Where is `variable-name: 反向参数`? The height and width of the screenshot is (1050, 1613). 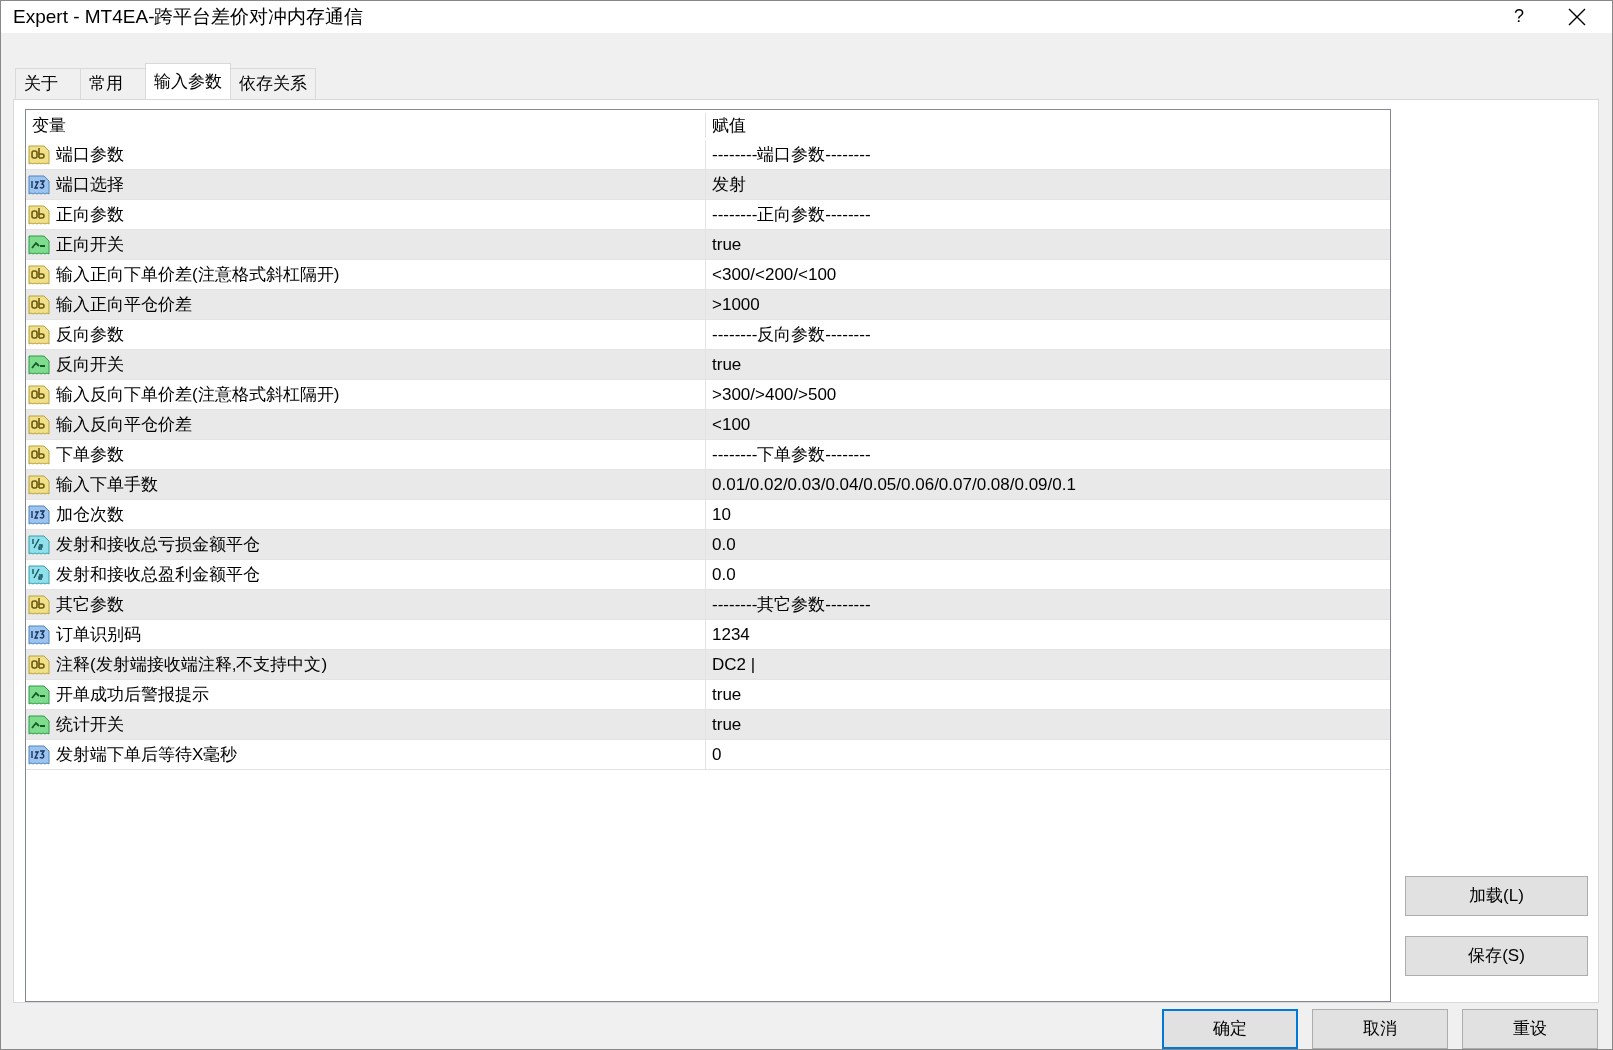 variable-name: 反向参数 is located at coordinates (90, 334).